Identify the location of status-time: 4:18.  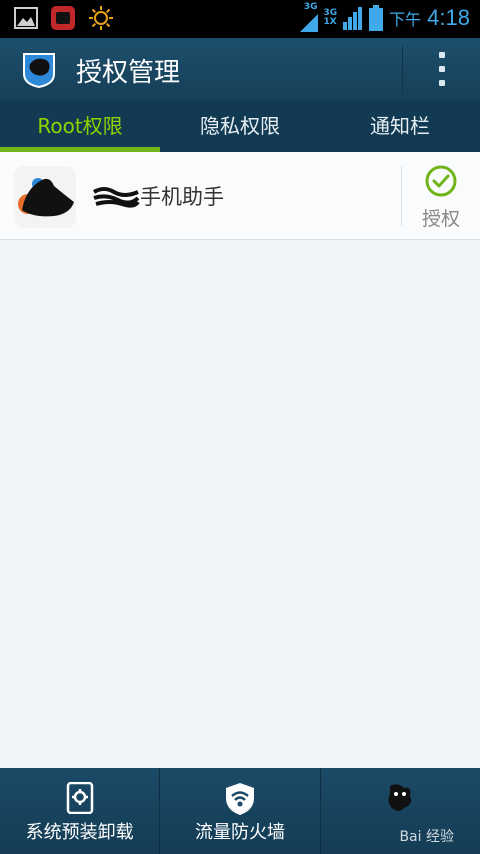
(448, 17).